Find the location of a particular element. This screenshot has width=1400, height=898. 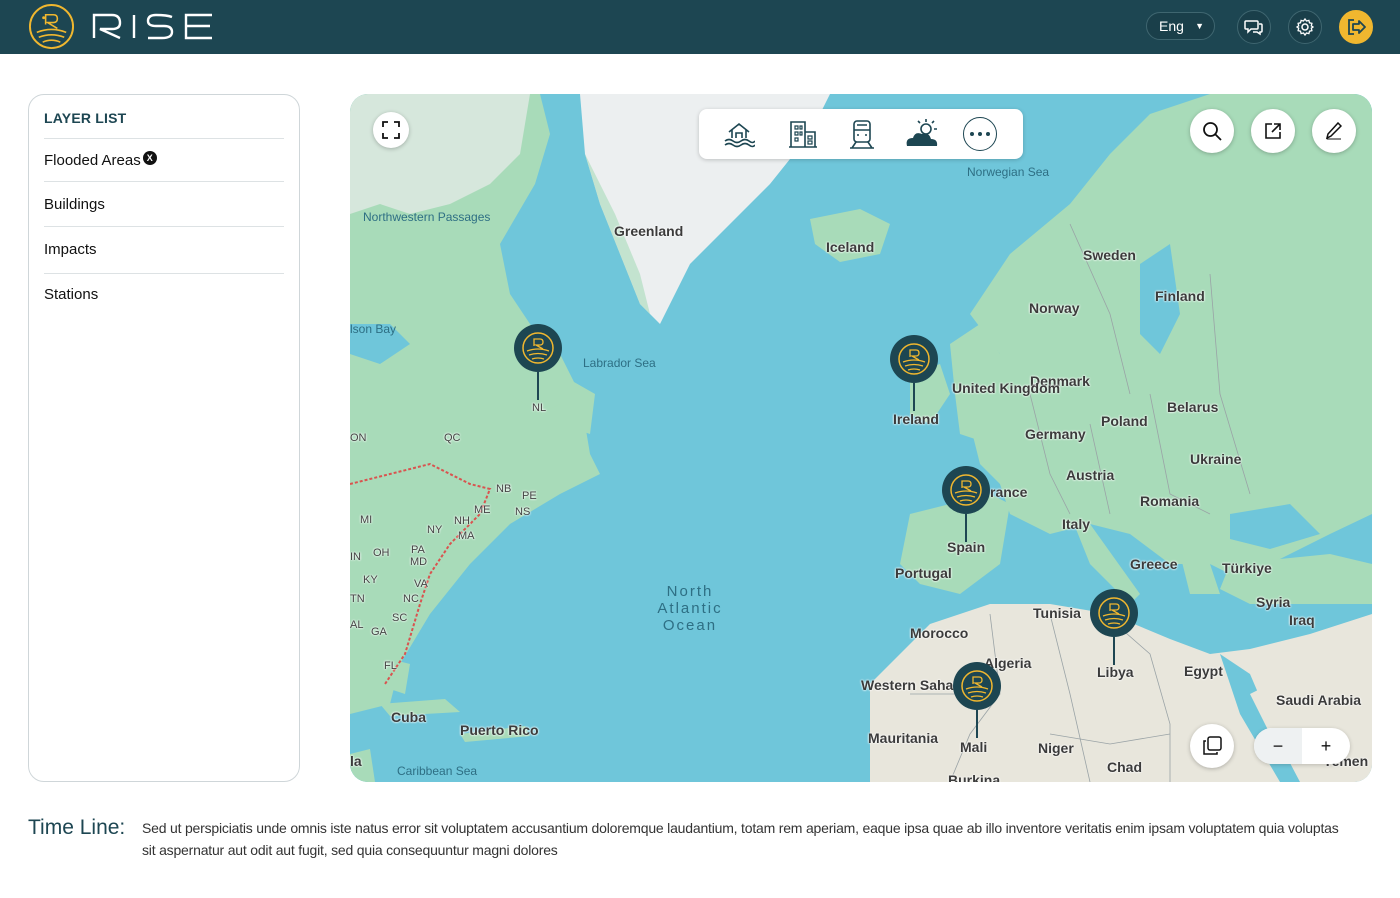

region-label: KY is located at coordinates (370, 580).